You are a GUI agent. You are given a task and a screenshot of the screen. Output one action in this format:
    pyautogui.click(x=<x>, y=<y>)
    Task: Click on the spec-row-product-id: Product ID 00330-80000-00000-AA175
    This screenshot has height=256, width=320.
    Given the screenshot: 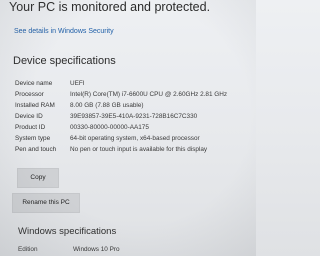 What is the action you would take?
    pyautogui.click(x=133, y=127)
    